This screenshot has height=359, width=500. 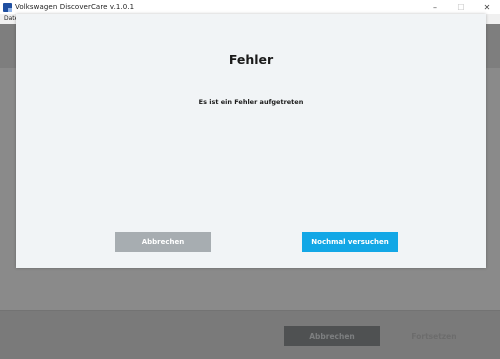 What do you see at coordinates (75, 7) in the screenshot?
I see `window-title: Volkswagen DiscoverCare v.1.0.1` at bounding box center [75, 7].